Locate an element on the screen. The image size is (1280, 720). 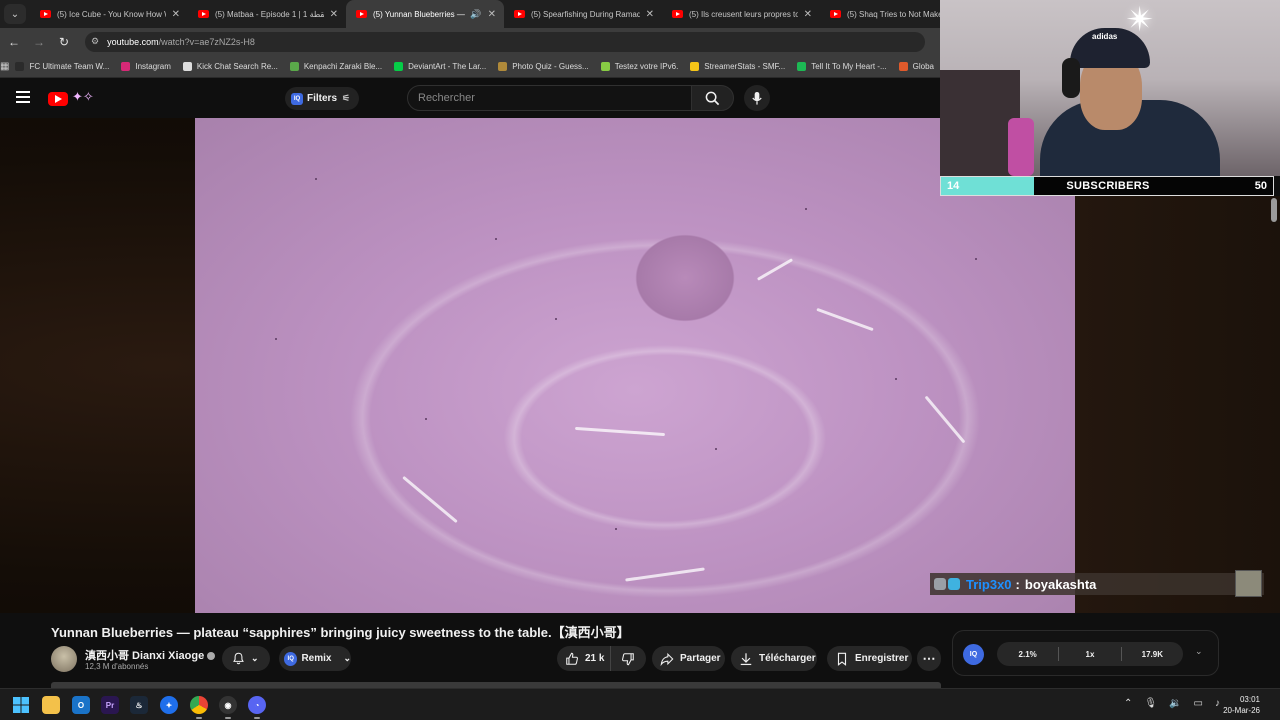
search-icon is located at coordinates (712, 98).